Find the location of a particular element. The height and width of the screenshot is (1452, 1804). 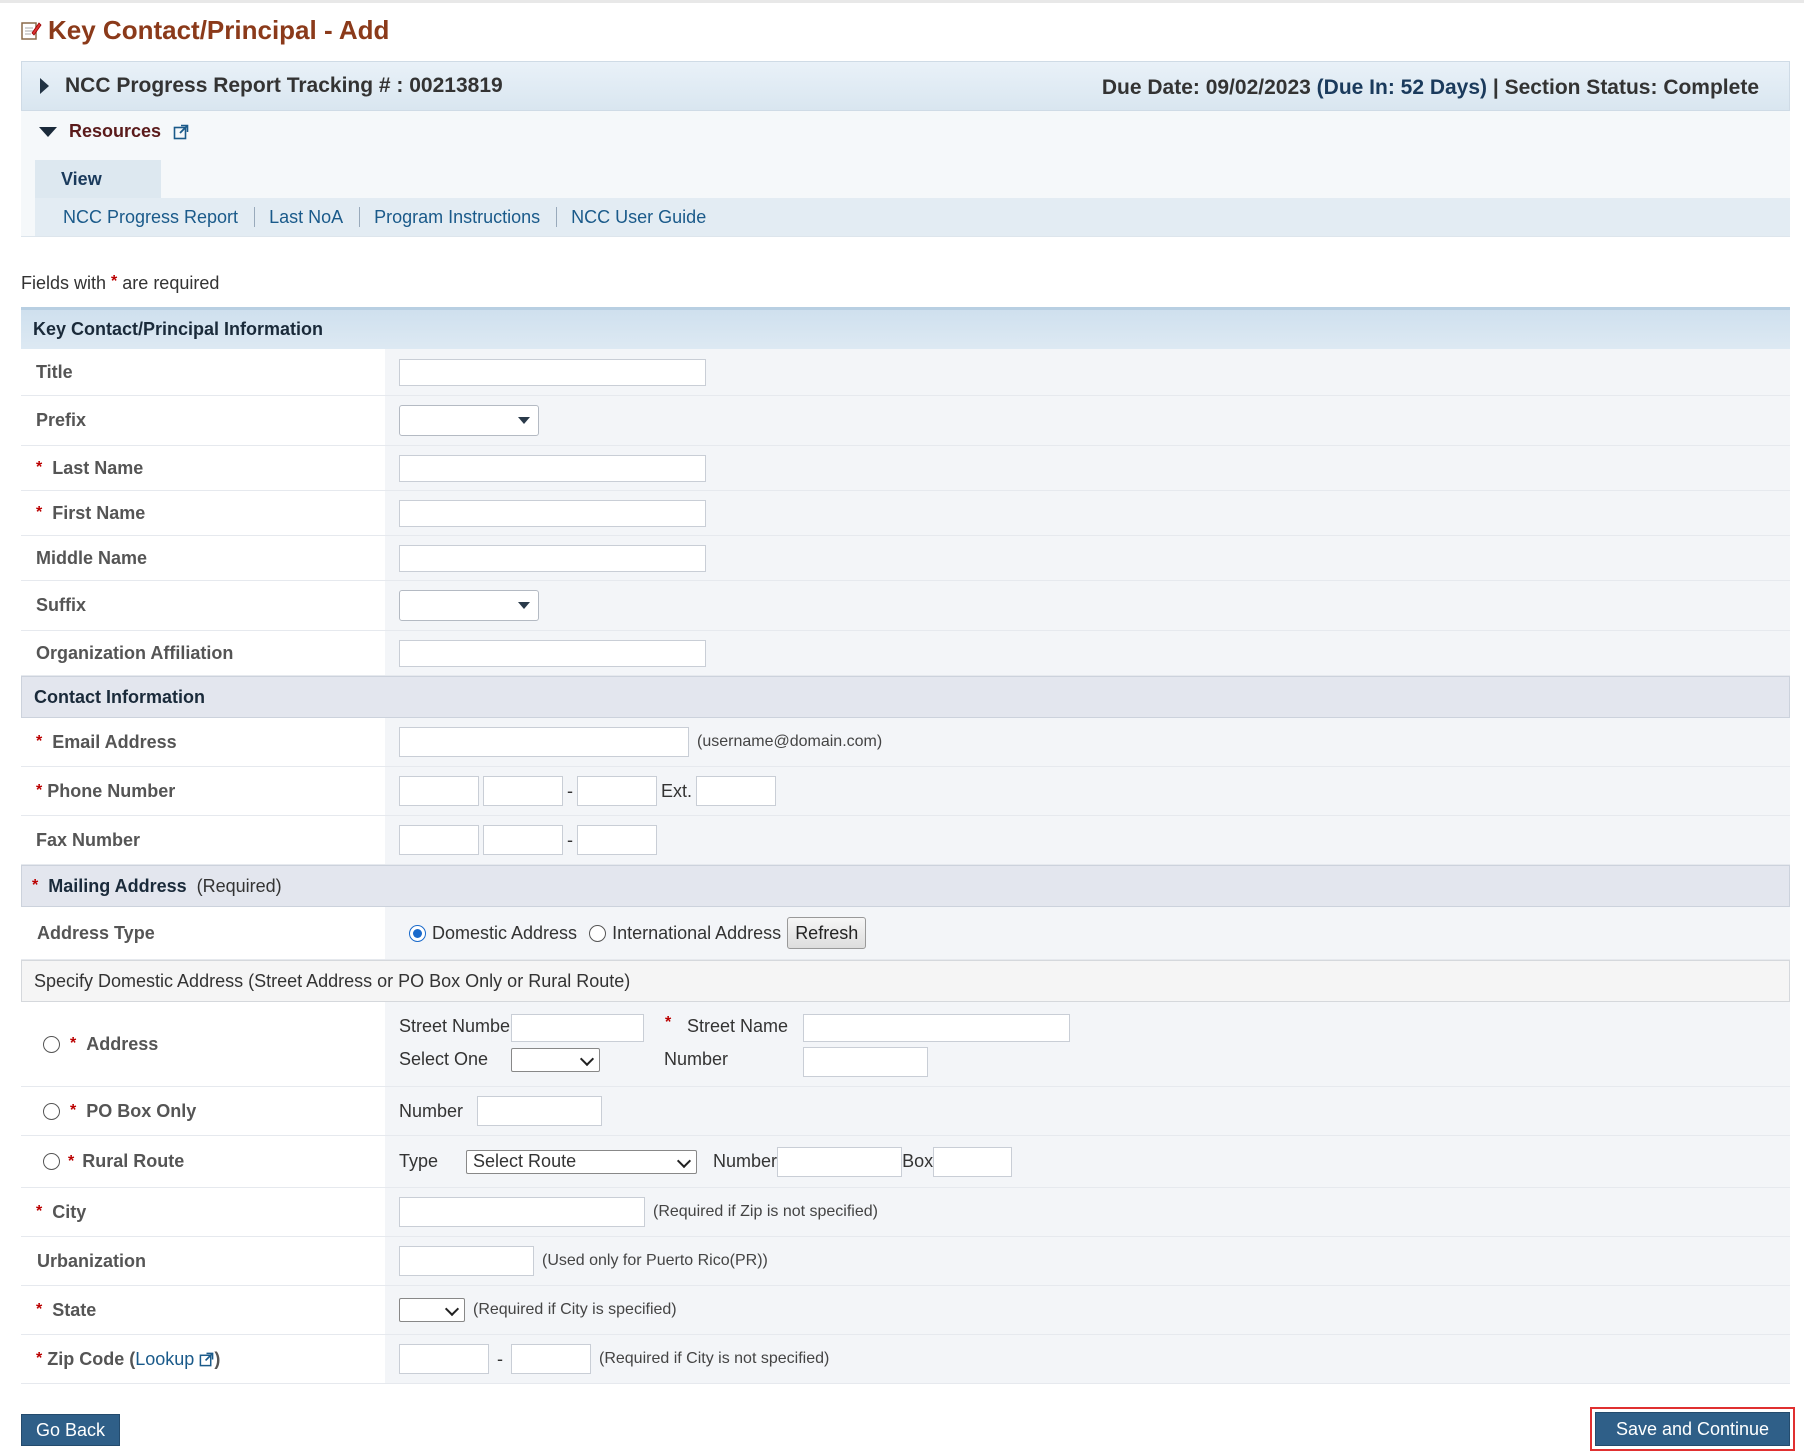

link-program-instructions: Program Instructions is located at coordinates (465, 217).